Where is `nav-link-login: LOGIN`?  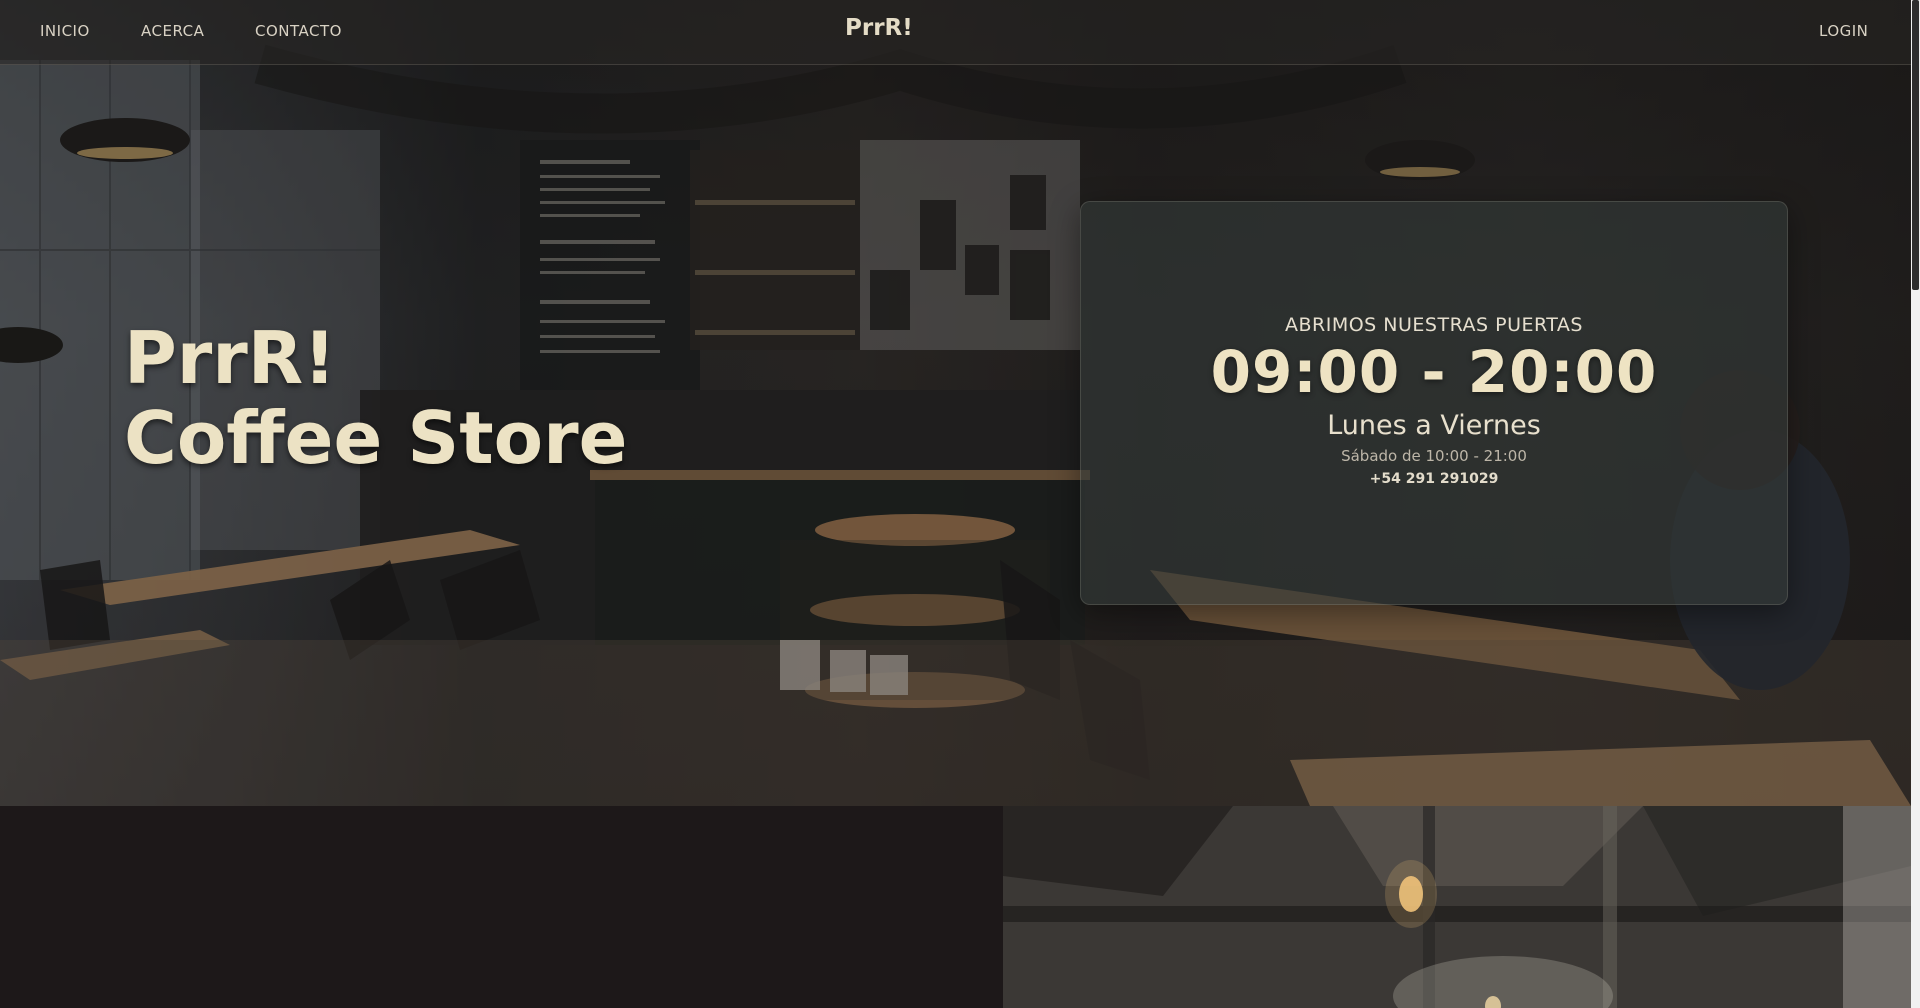
nav-link-login: LOGIN is located at coordinates (1843, 31).